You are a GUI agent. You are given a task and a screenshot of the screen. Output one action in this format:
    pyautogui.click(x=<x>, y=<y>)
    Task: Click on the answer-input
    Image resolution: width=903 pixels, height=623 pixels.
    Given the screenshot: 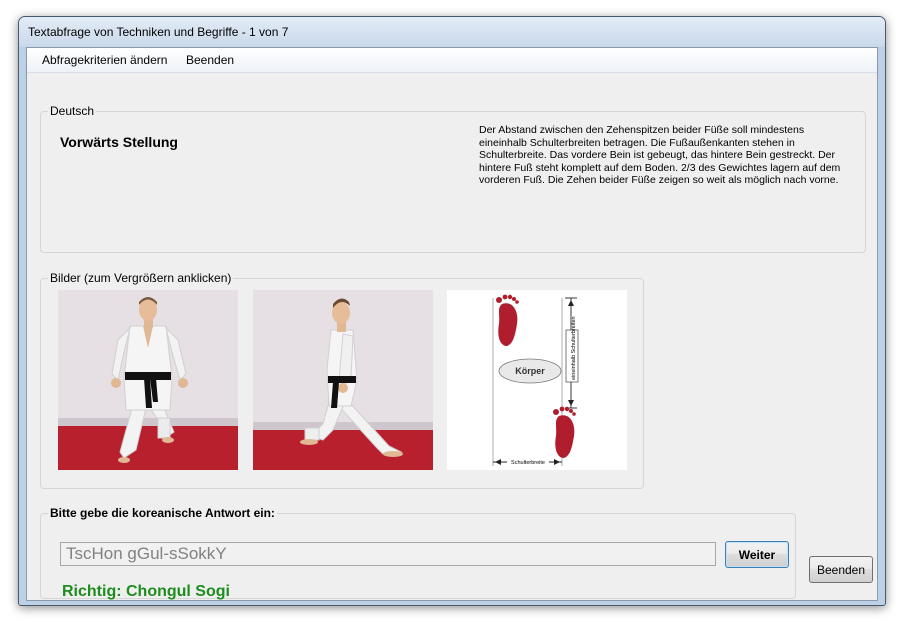 What is the action you would take?
    pyautogui.click(x=388, y=554)
    